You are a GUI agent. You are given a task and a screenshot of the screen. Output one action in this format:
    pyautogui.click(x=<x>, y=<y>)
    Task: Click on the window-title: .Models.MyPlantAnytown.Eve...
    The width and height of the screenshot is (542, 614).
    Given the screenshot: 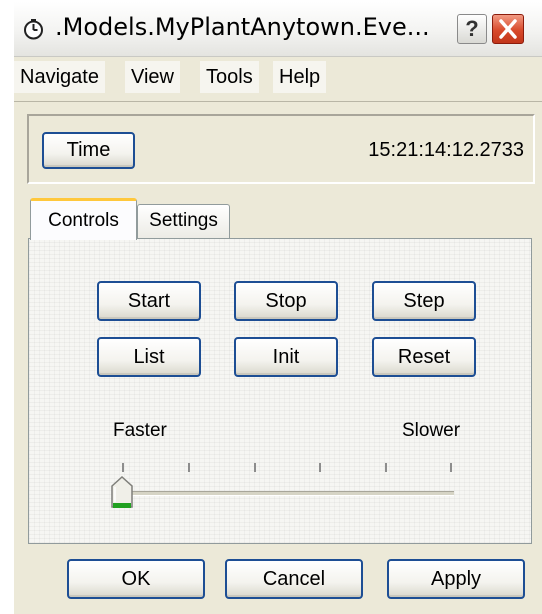 What is the action you would take?
    pyautogui.click(x=242, y=27)
    